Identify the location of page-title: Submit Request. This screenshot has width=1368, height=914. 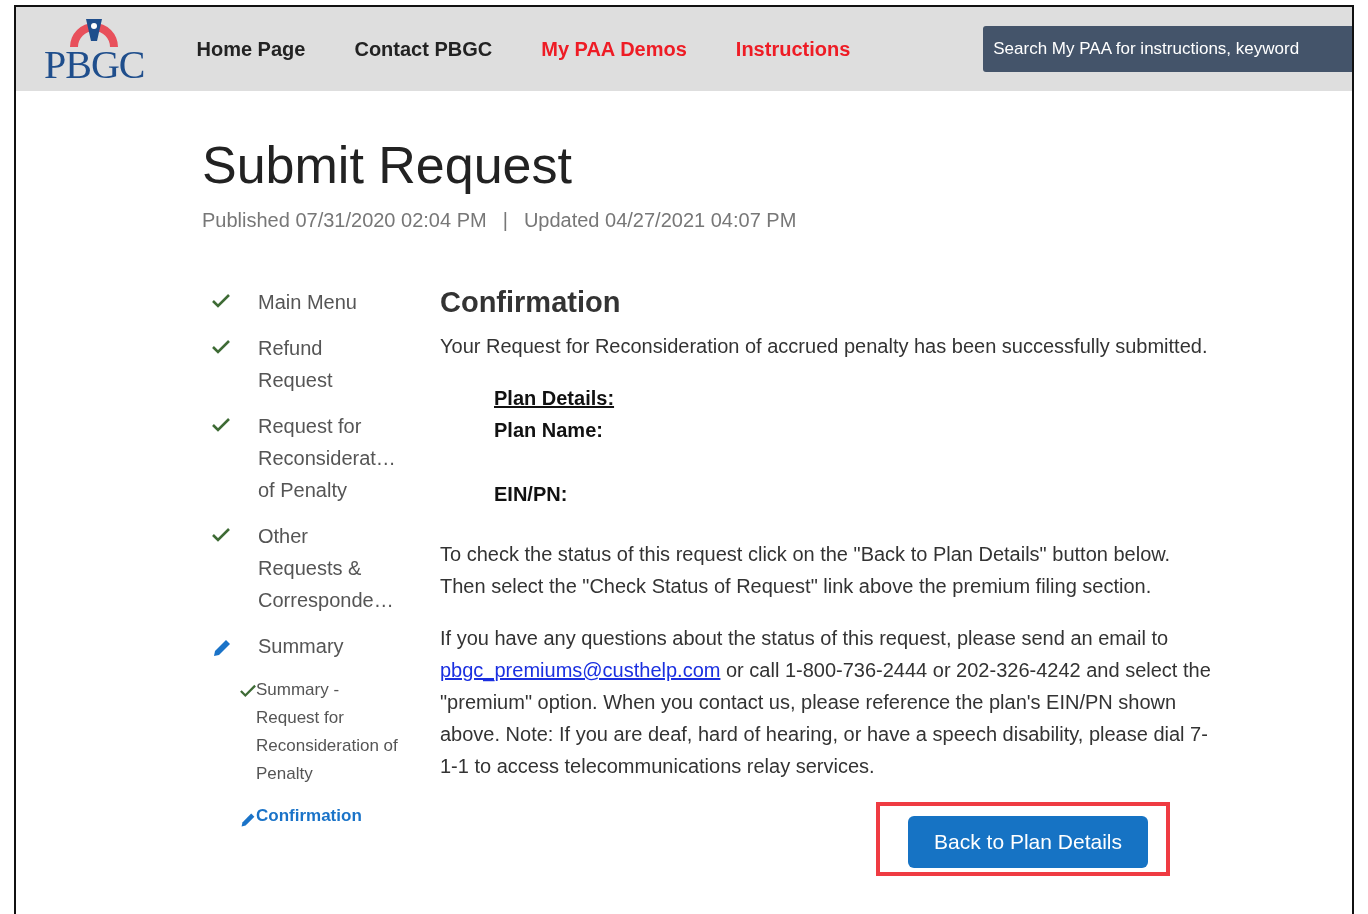
(387, 165).